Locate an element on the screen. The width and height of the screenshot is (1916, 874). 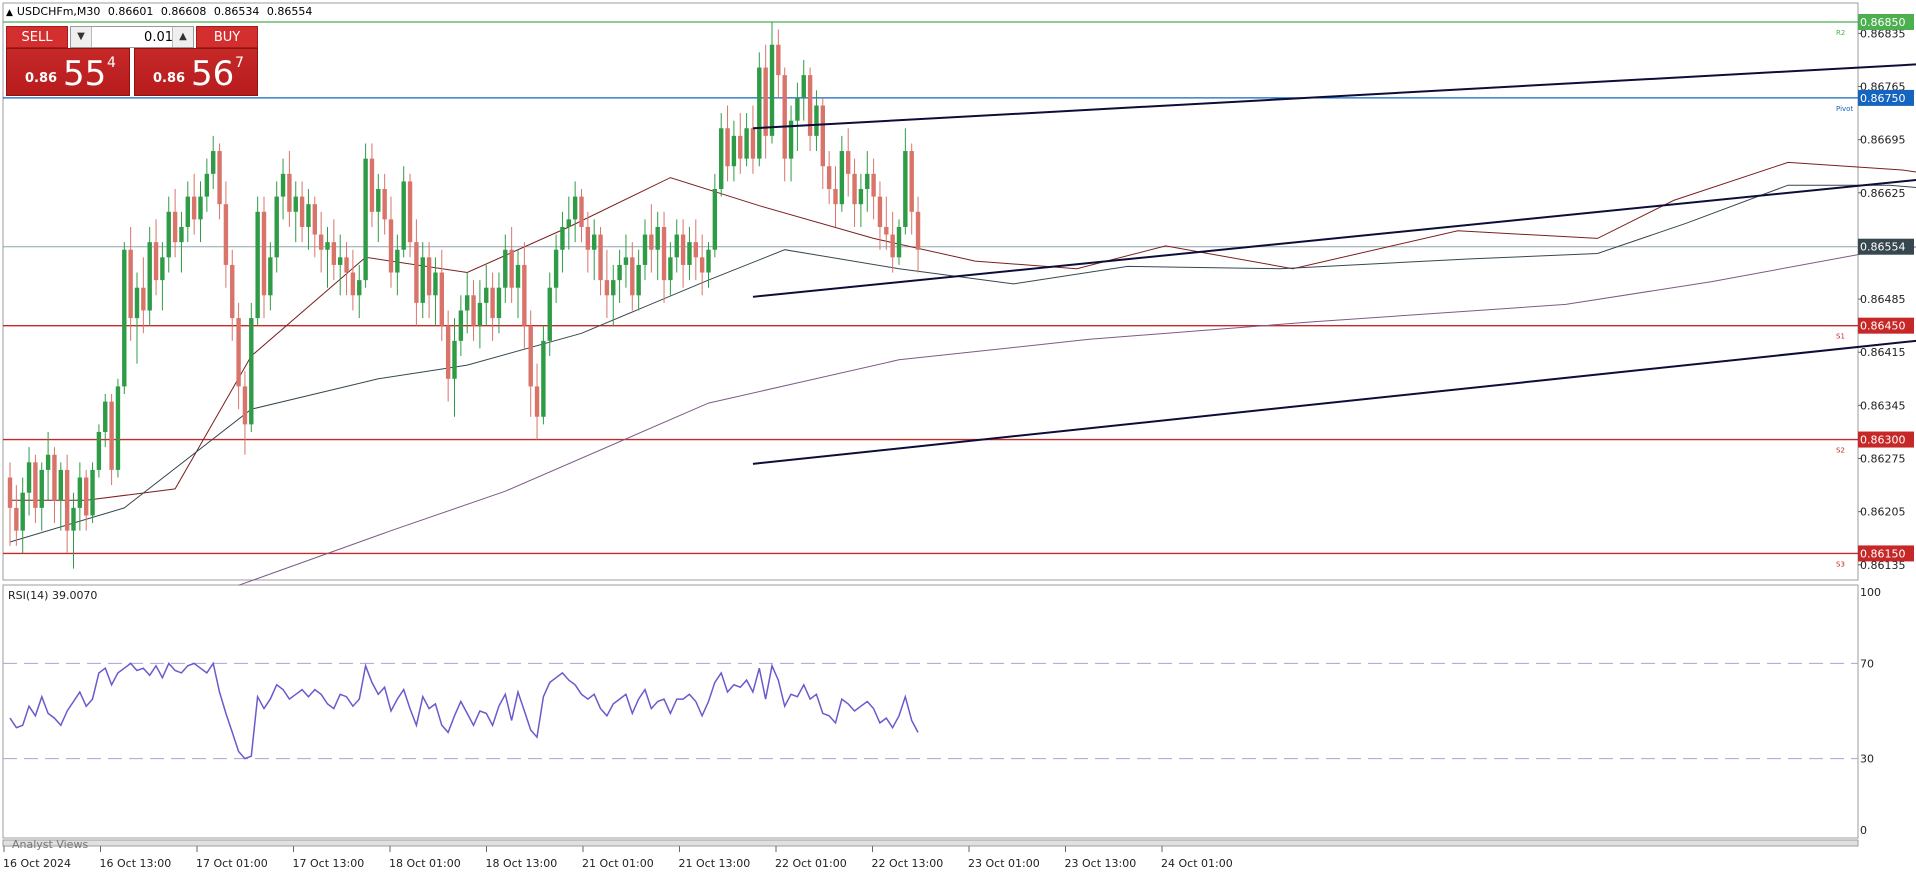
x-tick-label: 21 Oct 01:00 is located at coordinates (618, 863).